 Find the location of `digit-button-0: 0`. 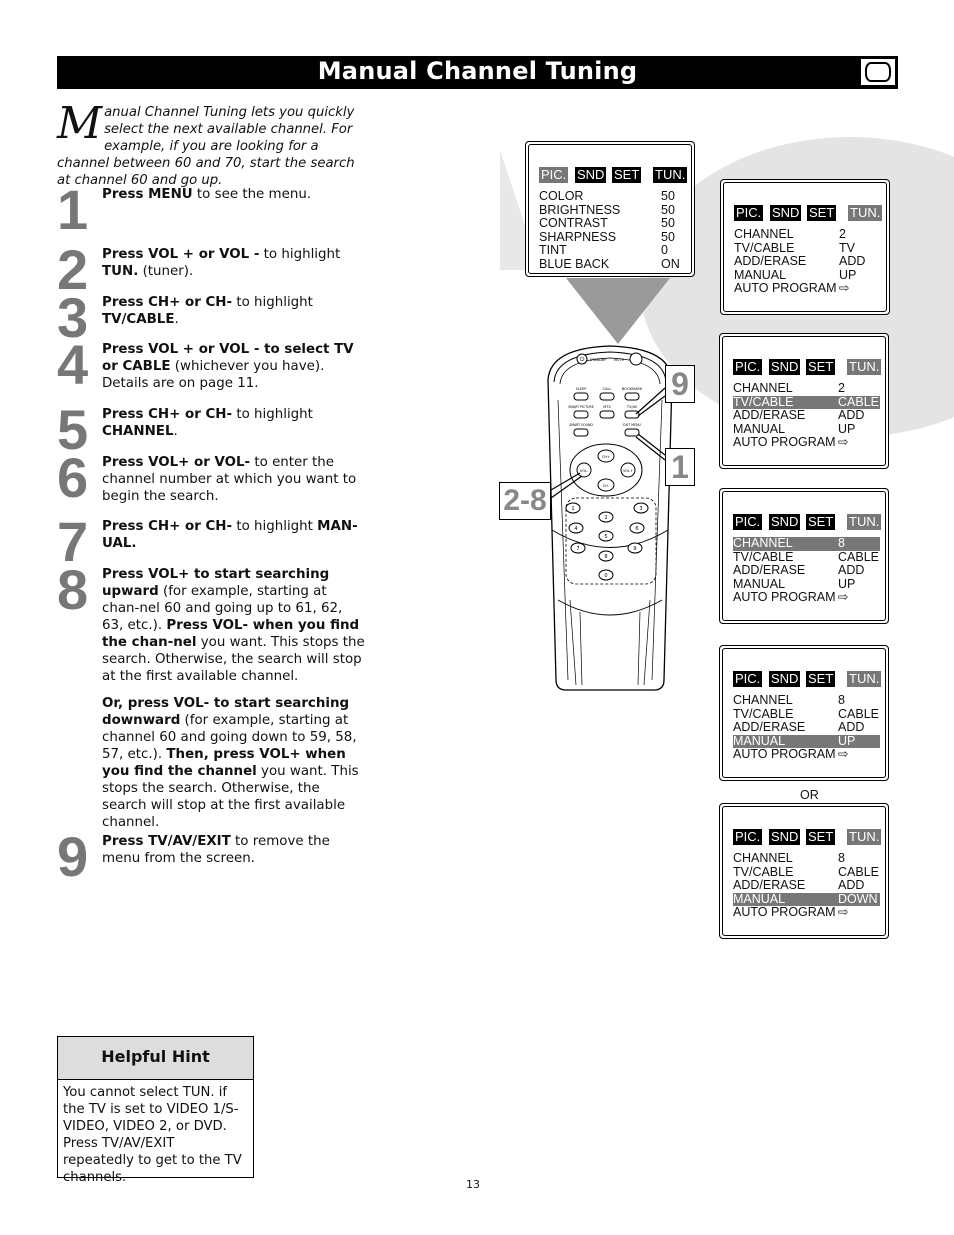

digit-button-0: 0 is located at coordinates (606, 575).